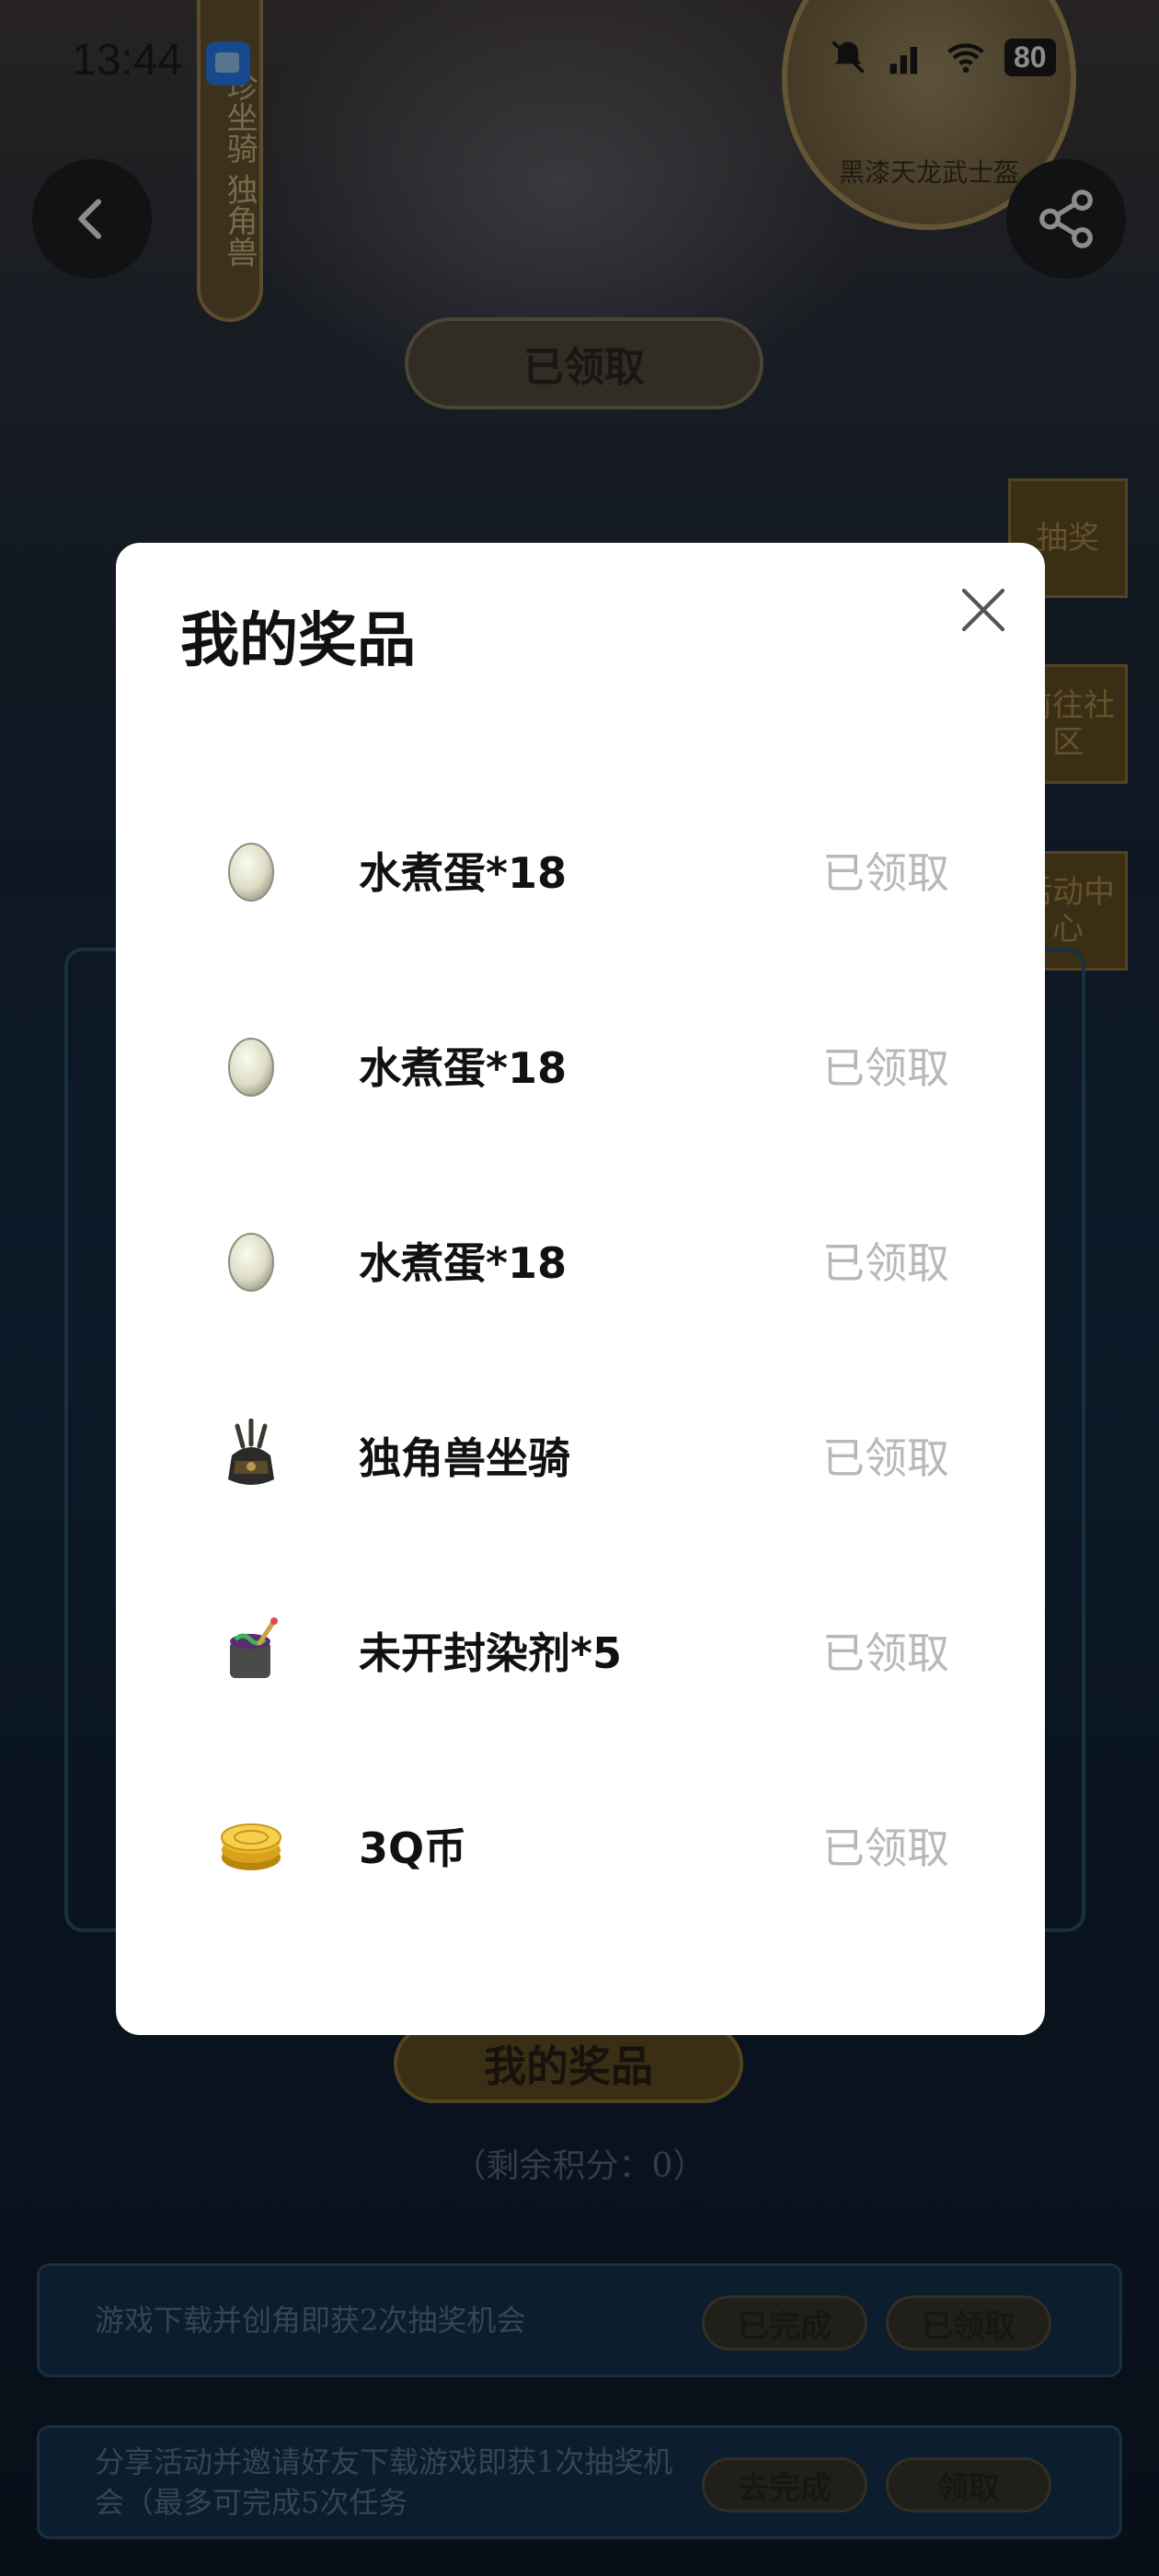 The height and width of the screenshot is (2576, 1159). What do you see at coordinates (298, 641) in the screenshot?
I see `modal-title: 我的奖品` at bounding box center [298, 641].